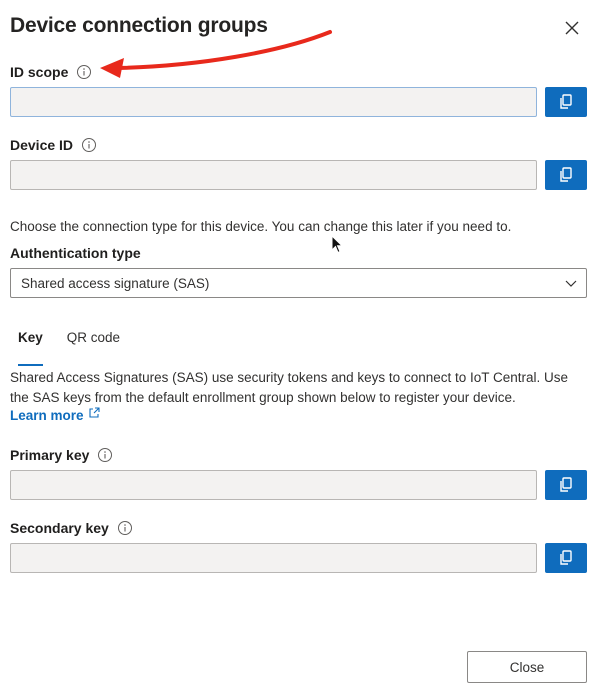  I want to click on id-scope-label: ID scope, so click(39, 72).